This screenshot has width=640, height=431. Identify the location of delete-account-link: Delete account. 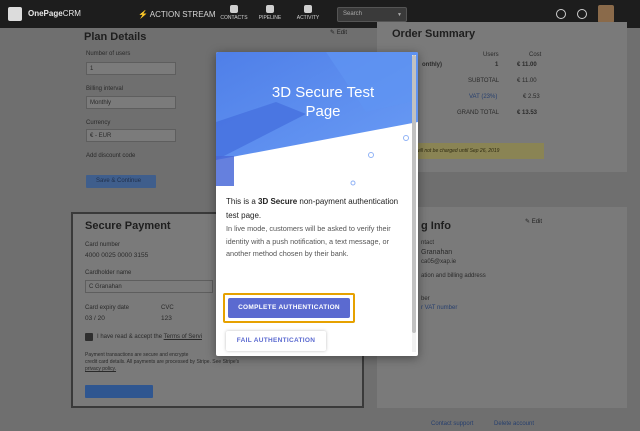
(514, 424).